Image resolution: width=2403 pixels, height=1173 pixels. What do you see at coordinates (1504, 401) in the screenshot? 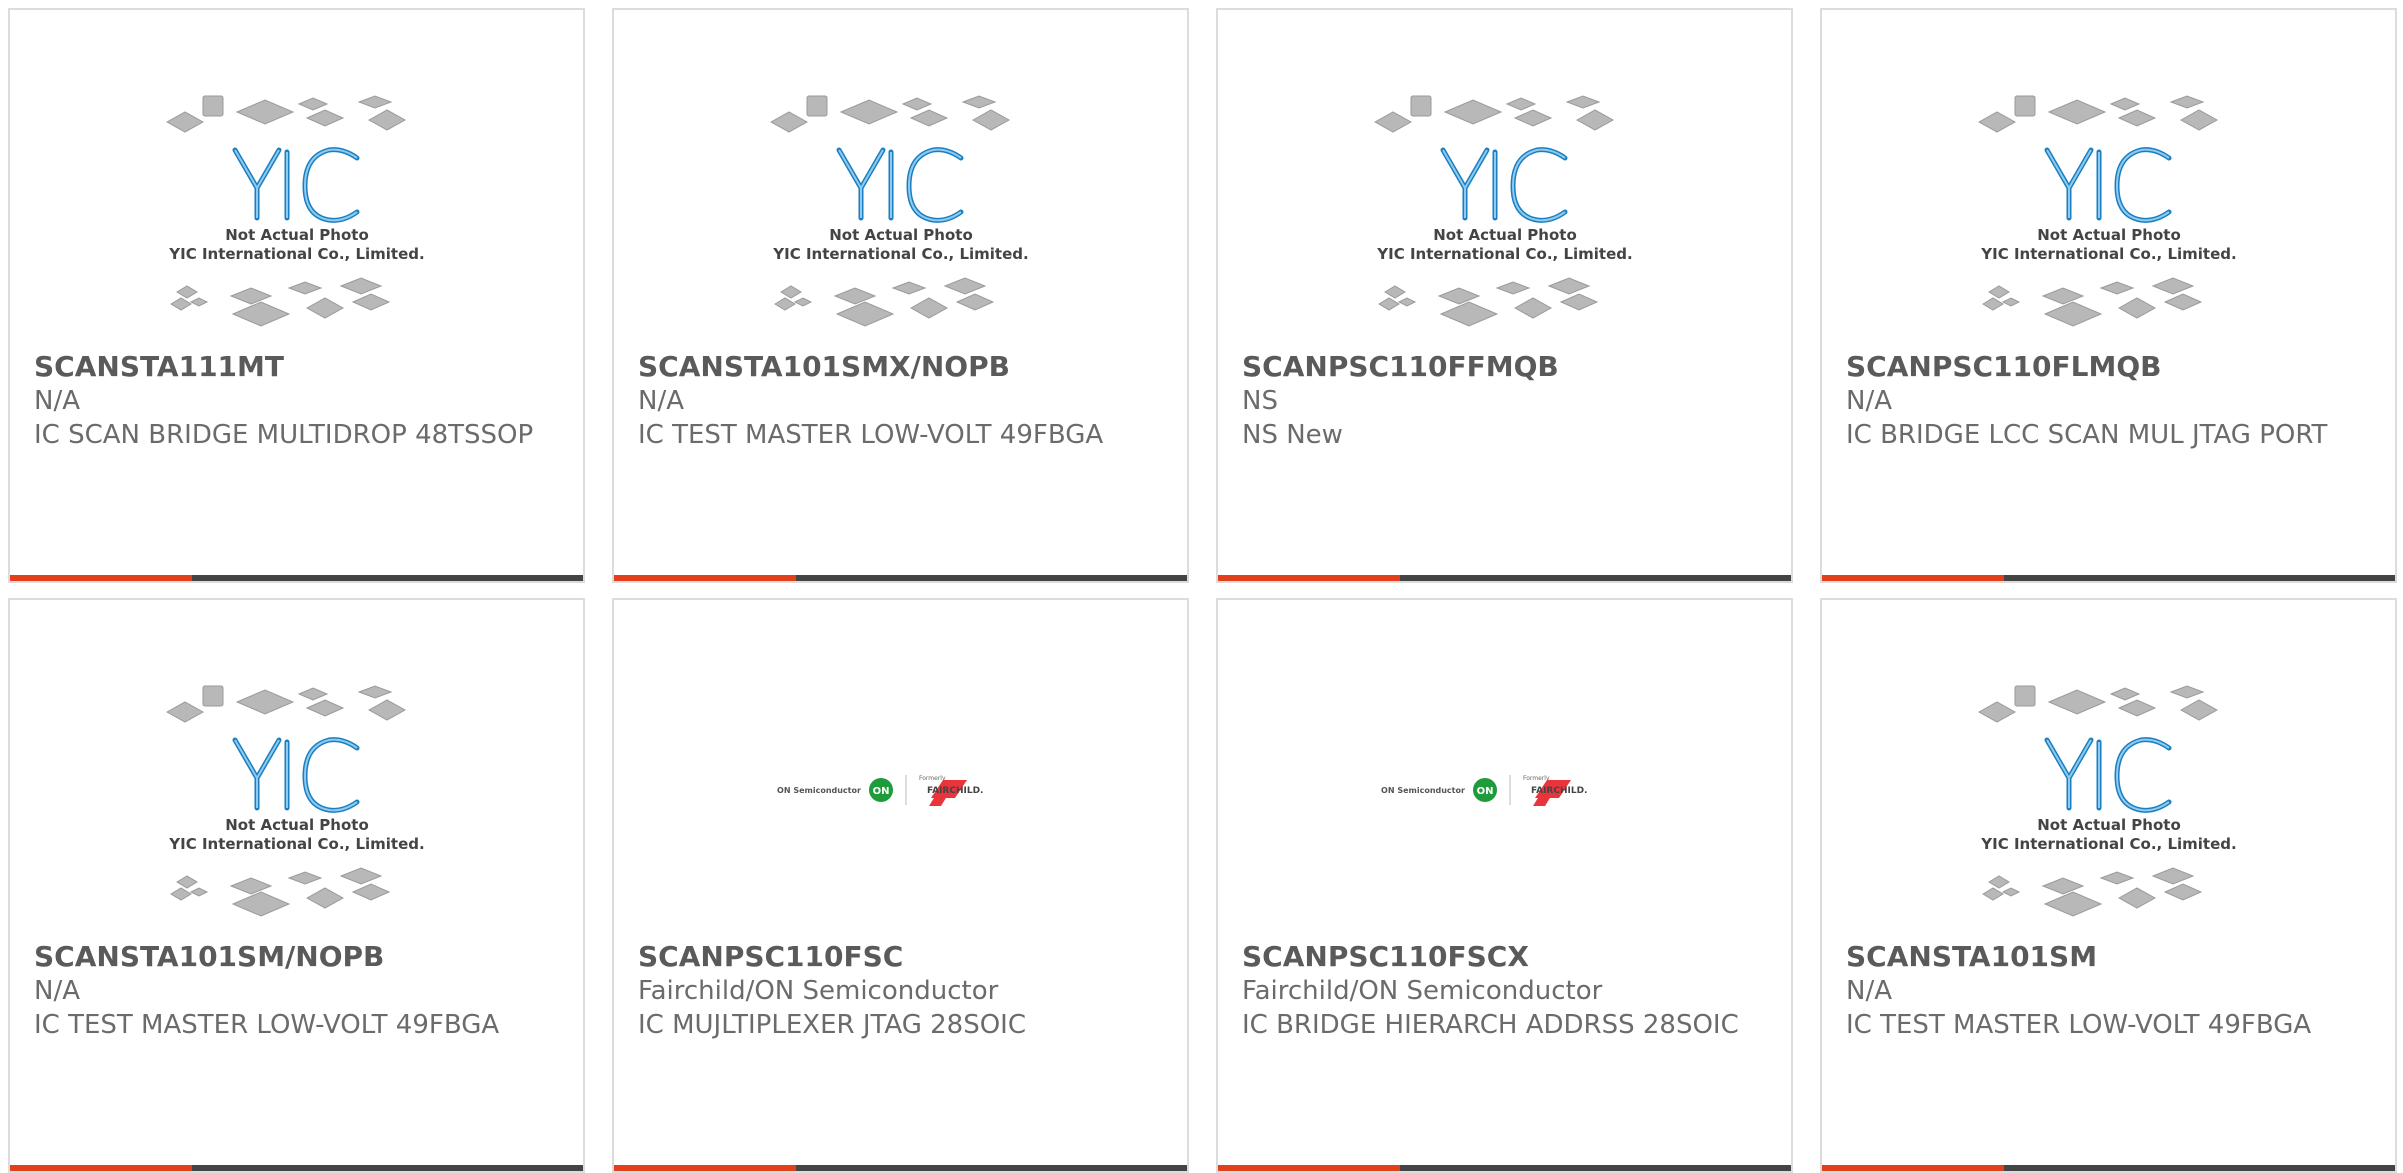
I see `product-info: SCANPSC110FFMQB NS NS New` at bounding box center [1504, 401].